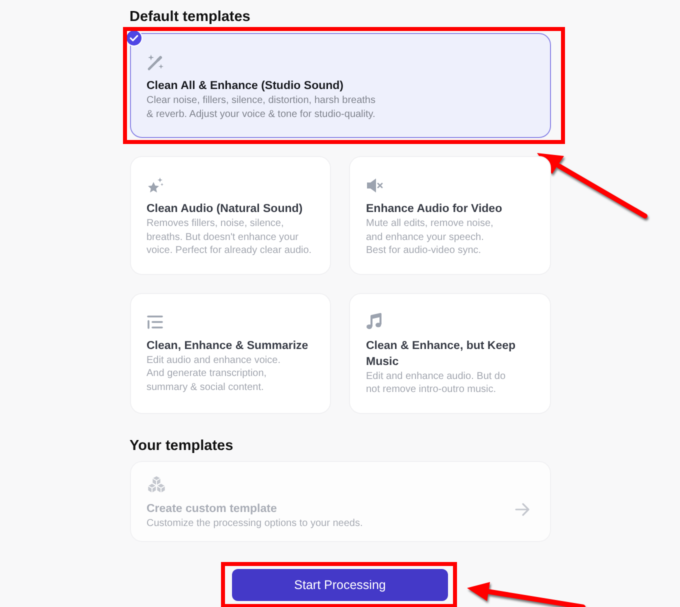 The width and height of the screenshot is (680, 607). Describe the element at coordinates (227, 346) in the screenshot. I see `template-title: Clean, Enhance & Summarize` at that location.